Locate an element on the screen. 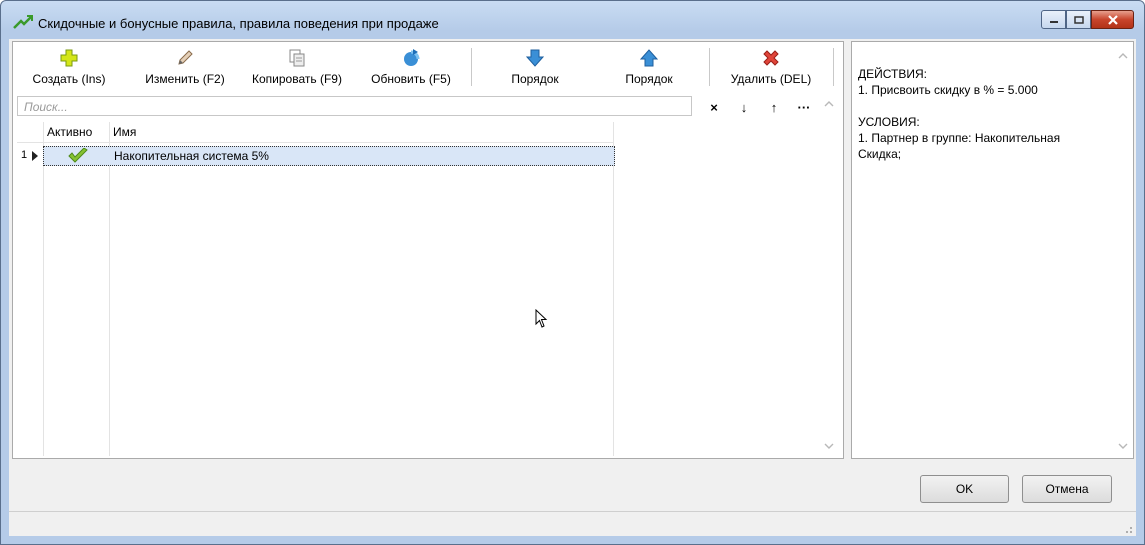 The height and width of the screenshot is (545, 1145). order-down-button: Порядок is located at coordinates (535, 65).